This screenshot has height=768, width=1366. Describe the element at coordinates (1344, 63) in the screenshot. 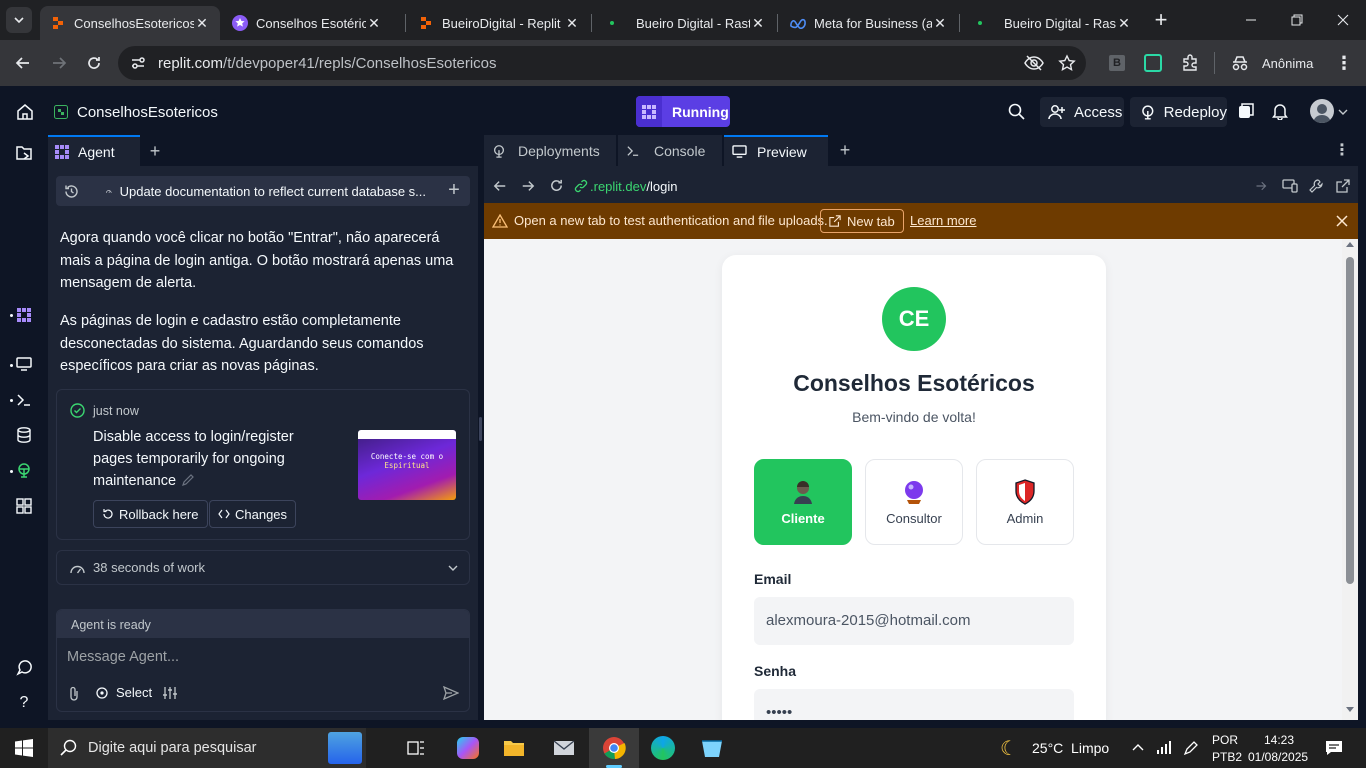

I see `browser-menu-button: ⋮` at that location.